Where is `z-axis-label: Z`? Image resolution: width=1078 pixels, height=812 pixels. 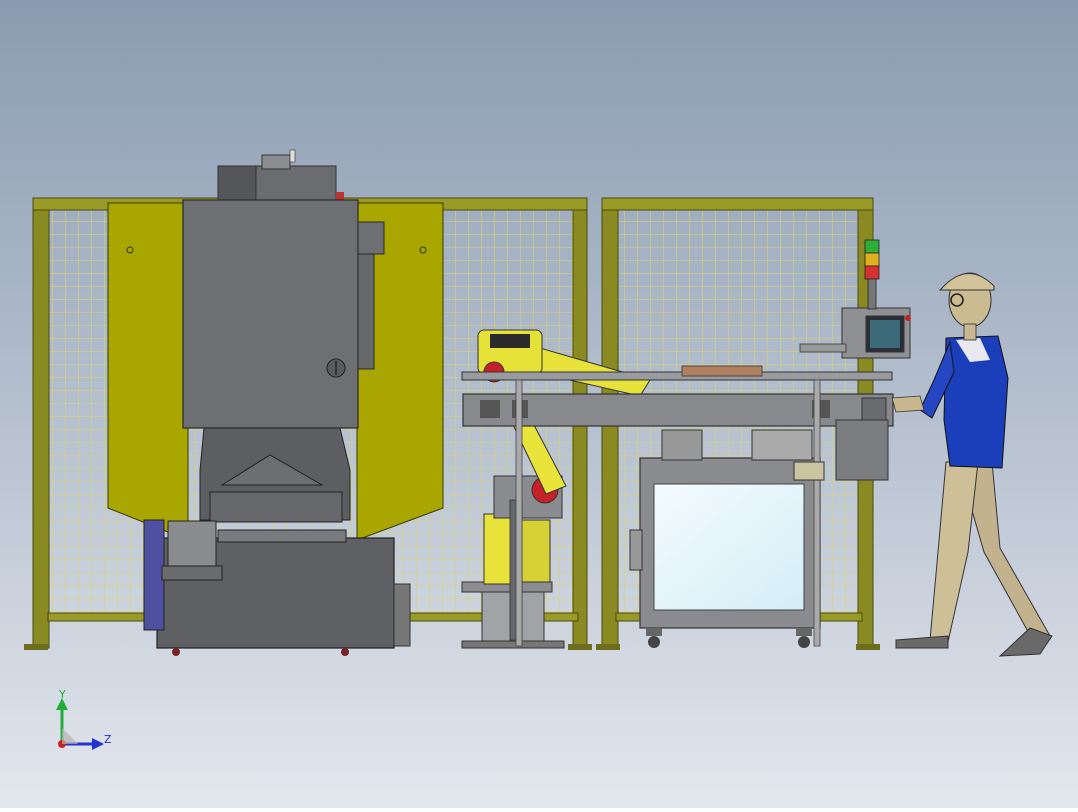
z-axis-label: Z is located at coordinates (108, 739).